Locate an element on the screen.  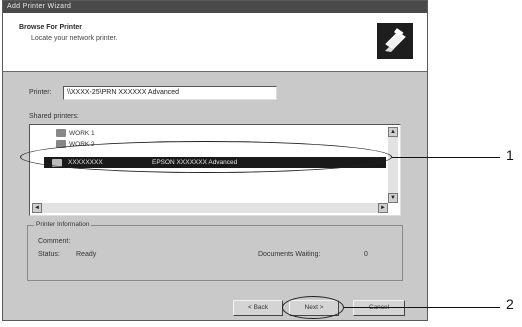
group-legend: Printer Information is located at coordinates (63, 224).